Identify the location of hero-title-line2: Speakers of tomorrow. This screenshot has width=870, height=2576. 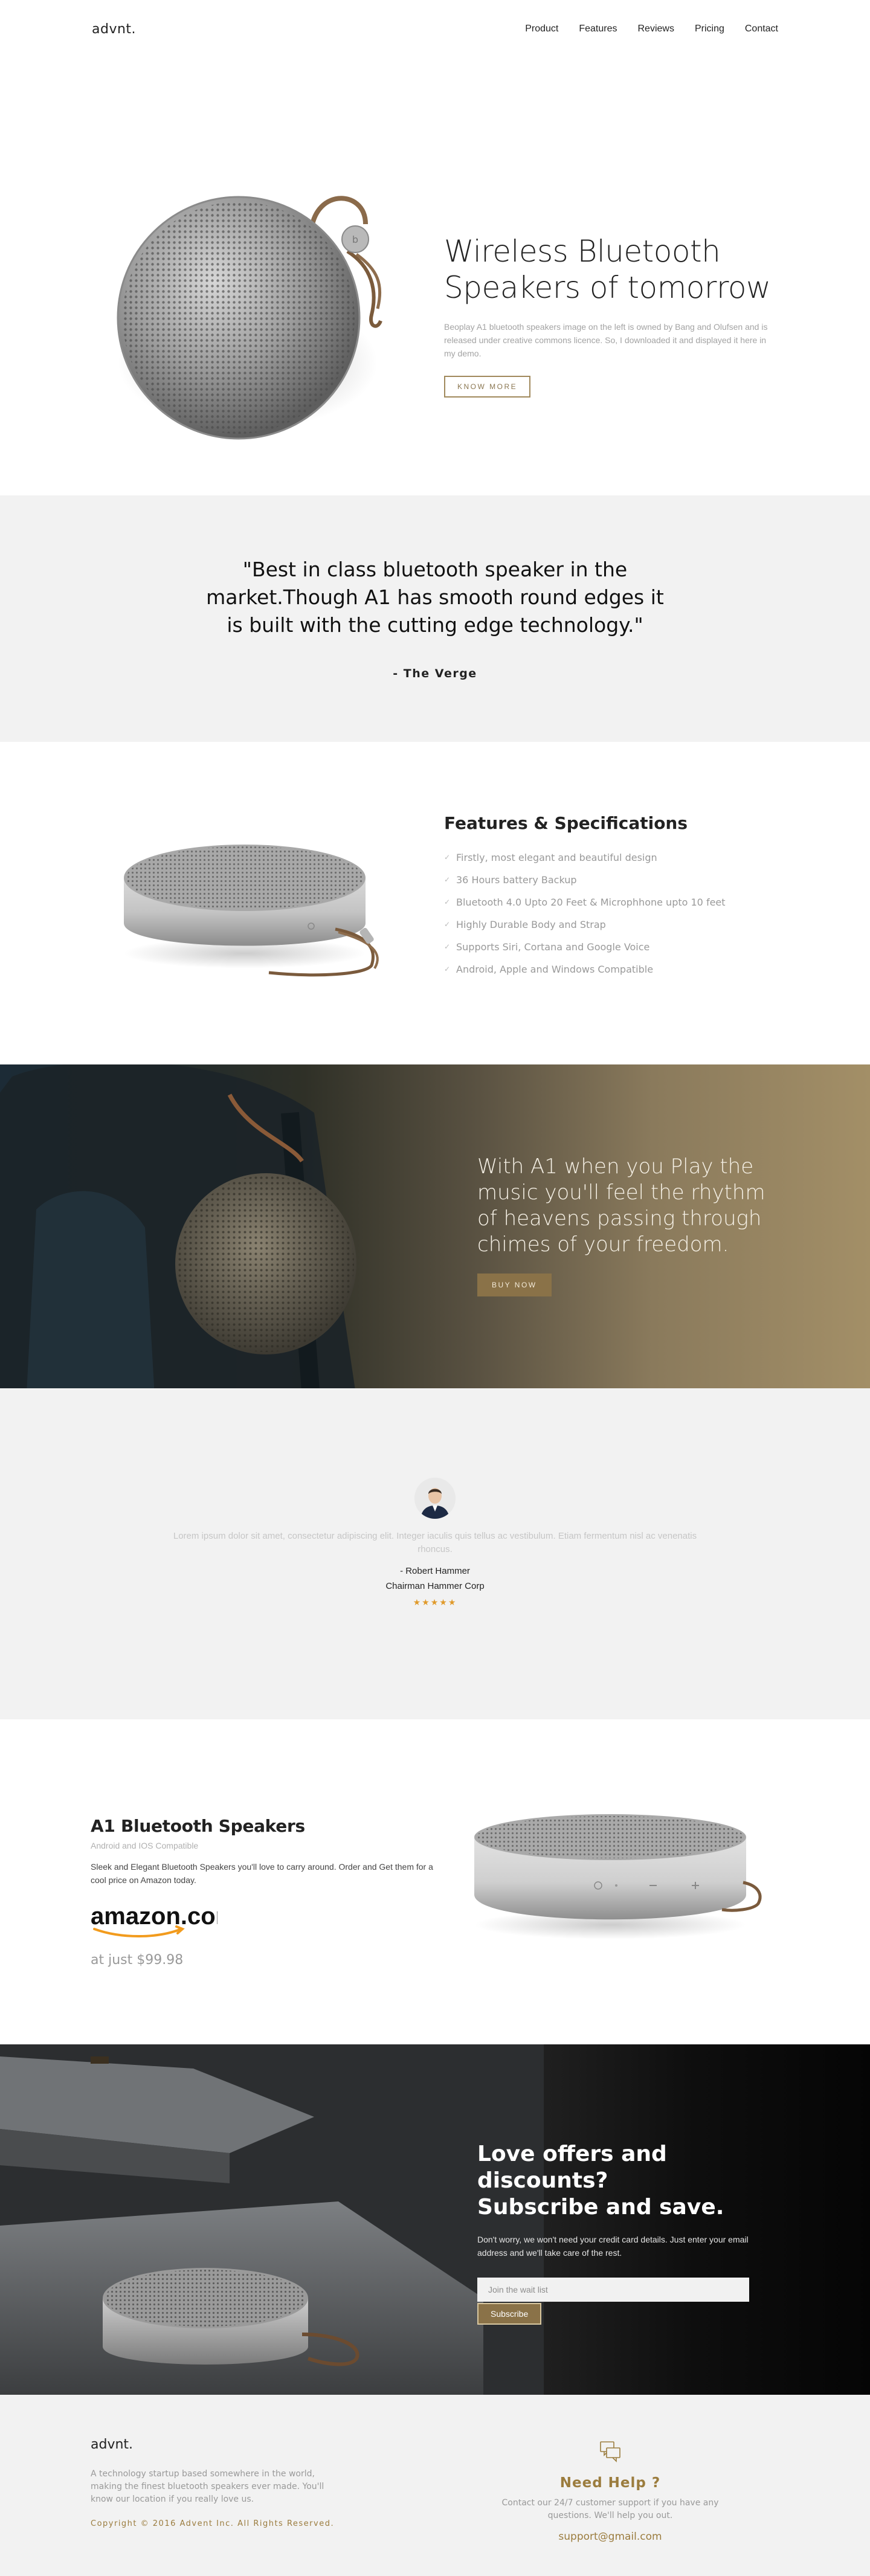
(607, 287).